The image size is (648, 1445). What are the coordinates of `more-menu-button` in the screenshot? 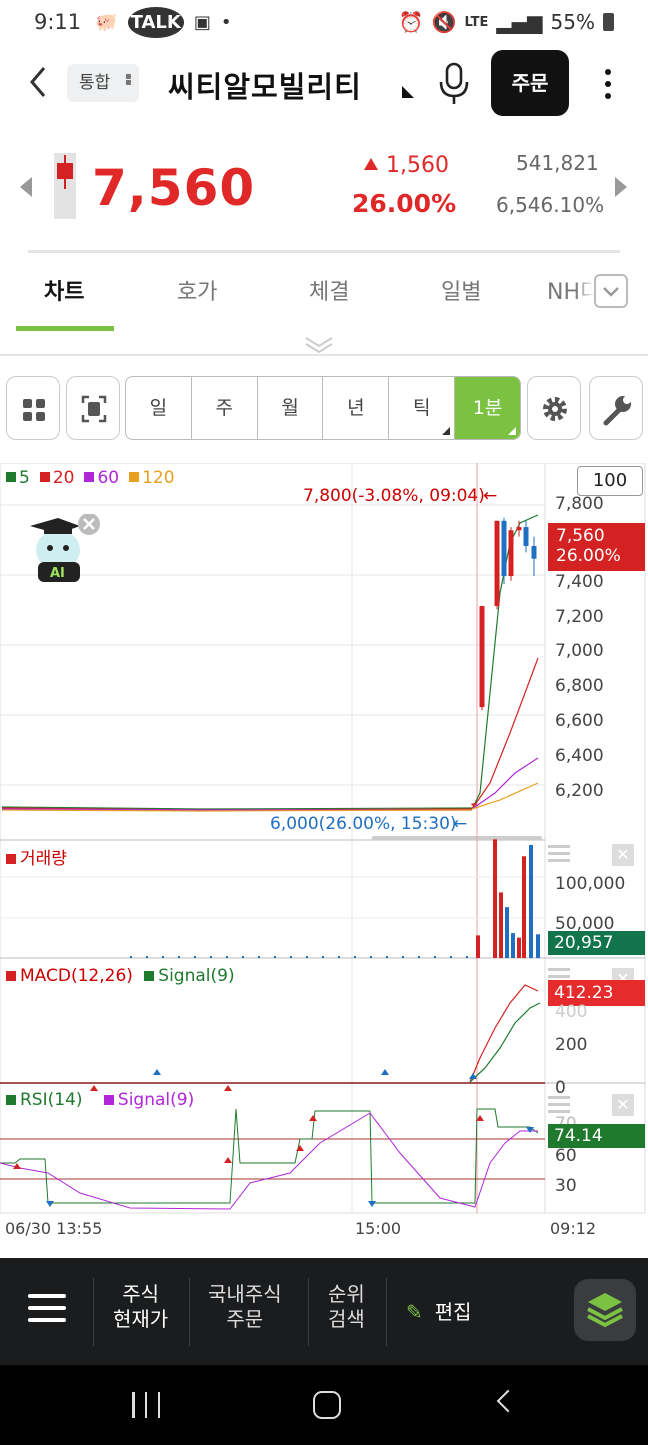 It's located at (608, 84).